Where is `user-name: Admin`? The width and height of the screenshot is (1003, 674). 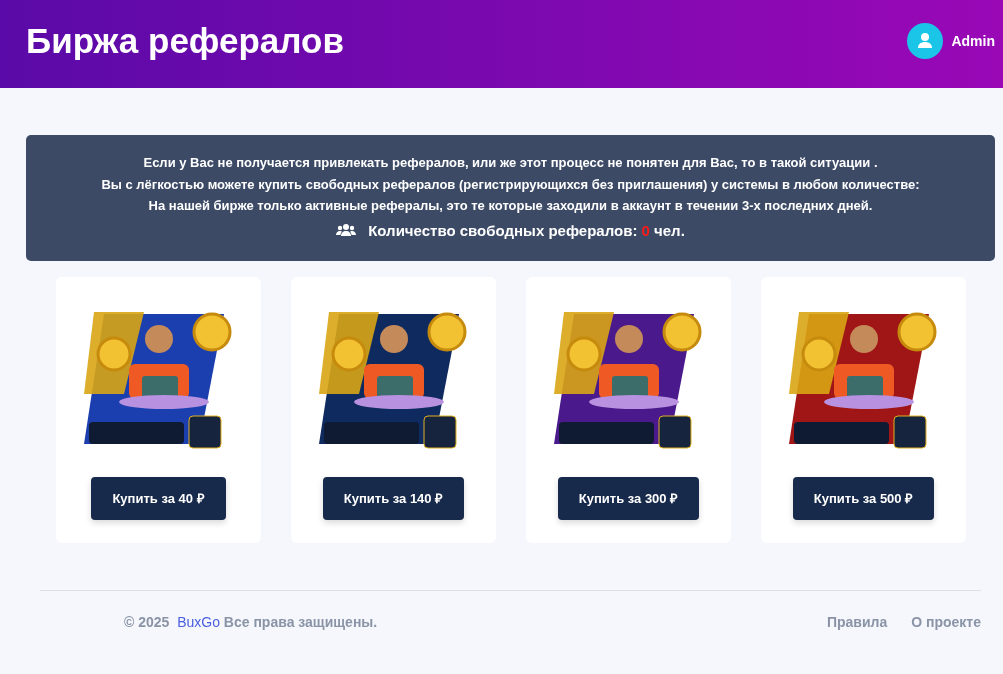 user-name: Admin is located at coordinates (973, 41).